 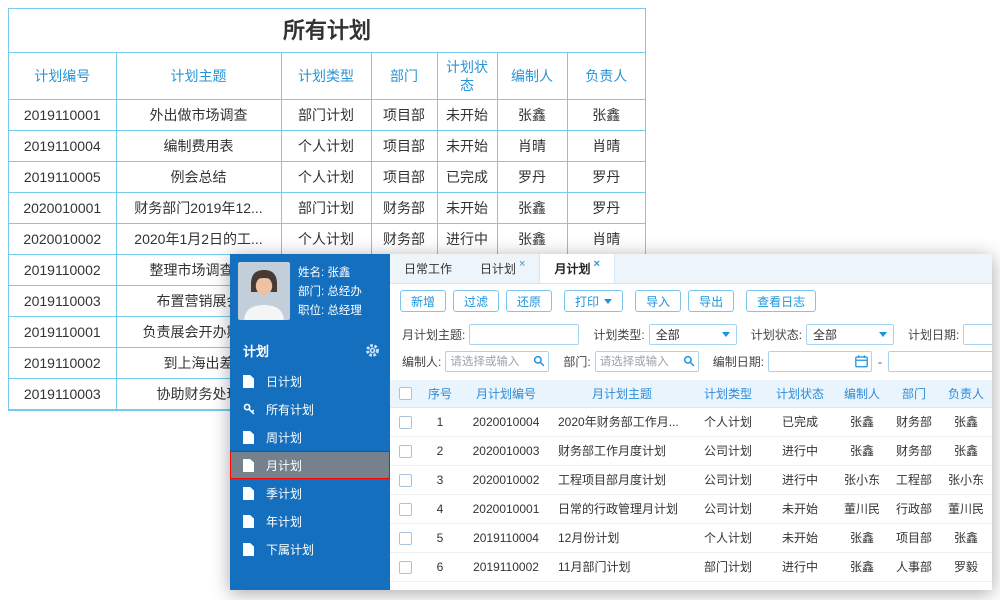 I want to click on sidebar-item-all-plans: 所有计划, so click(x=310, y=409).